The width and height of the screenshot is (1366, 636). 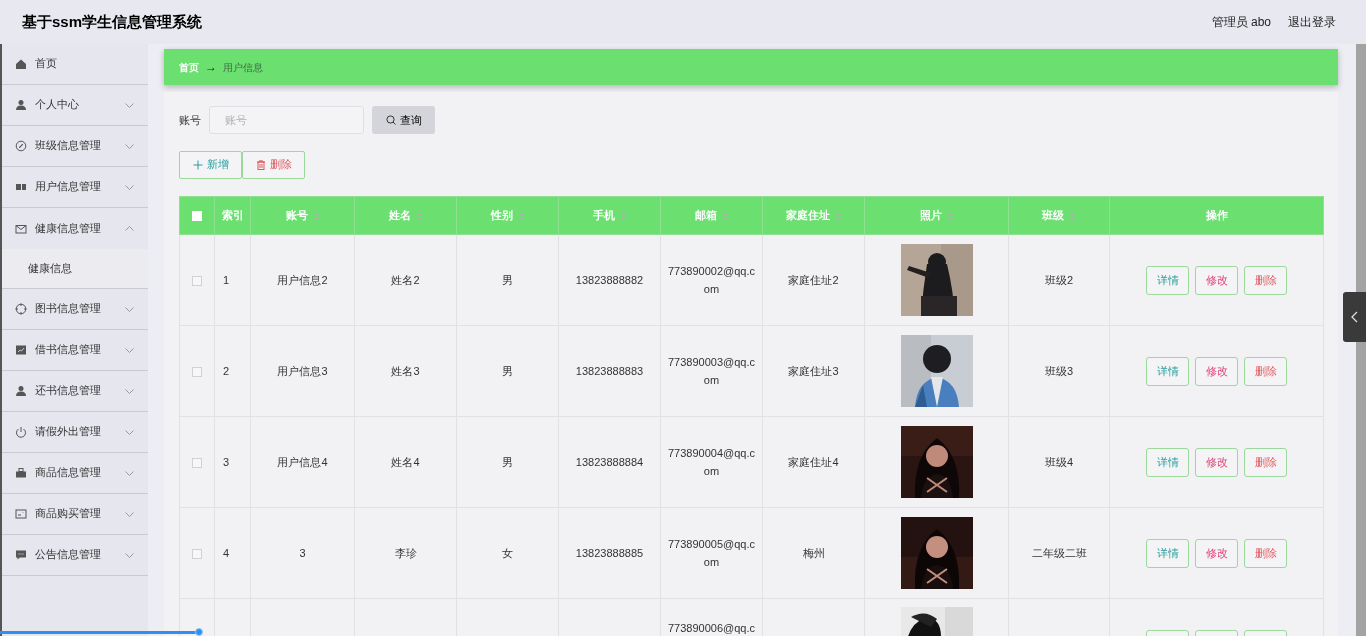 I want to click on sidebar-item: 公告信息管理, so click(x=75, y=555).